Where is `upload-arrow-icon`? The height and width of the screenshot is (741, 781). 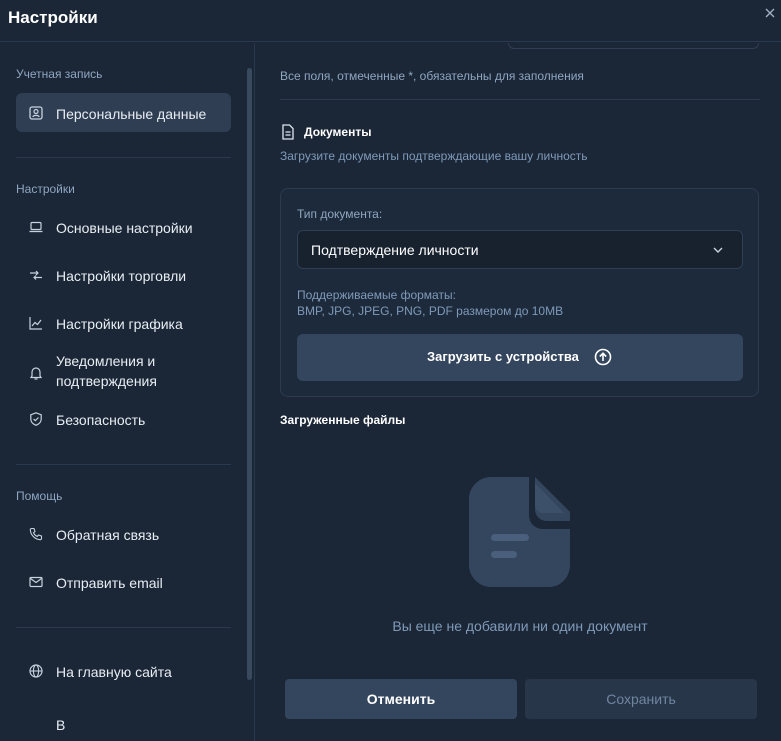 upload-arrow-icon is located at coordinates (603, 357).